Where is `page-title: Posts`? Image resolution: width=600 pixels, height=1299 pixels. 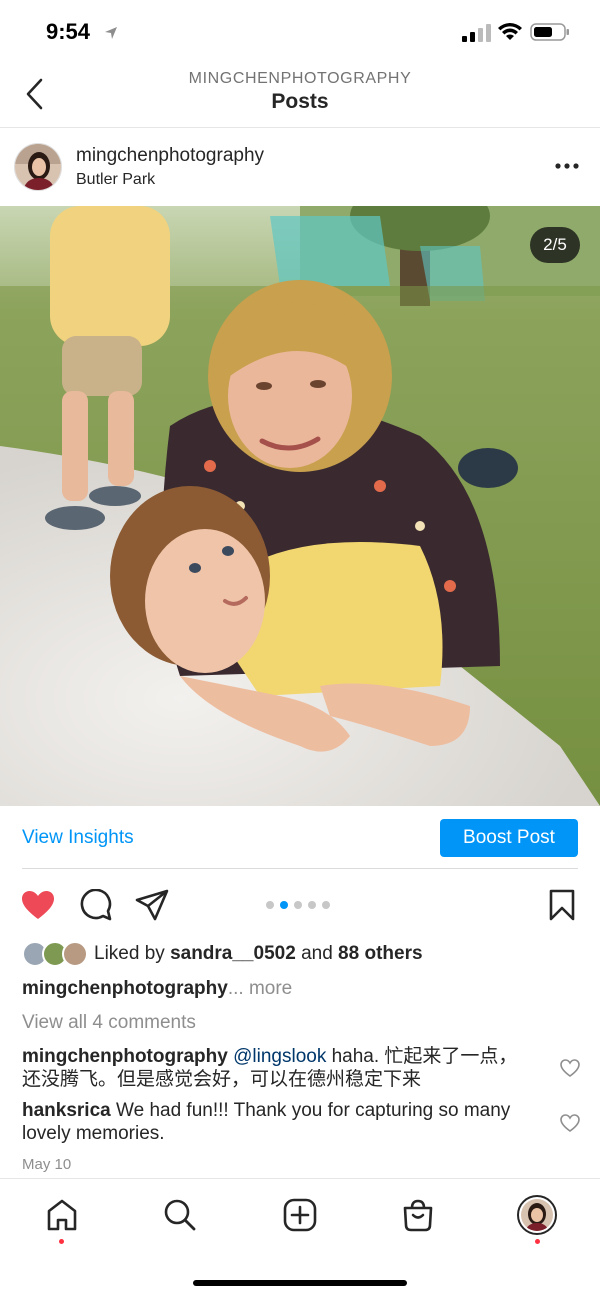
page-title: Posts is located at coordinates (300, 101).